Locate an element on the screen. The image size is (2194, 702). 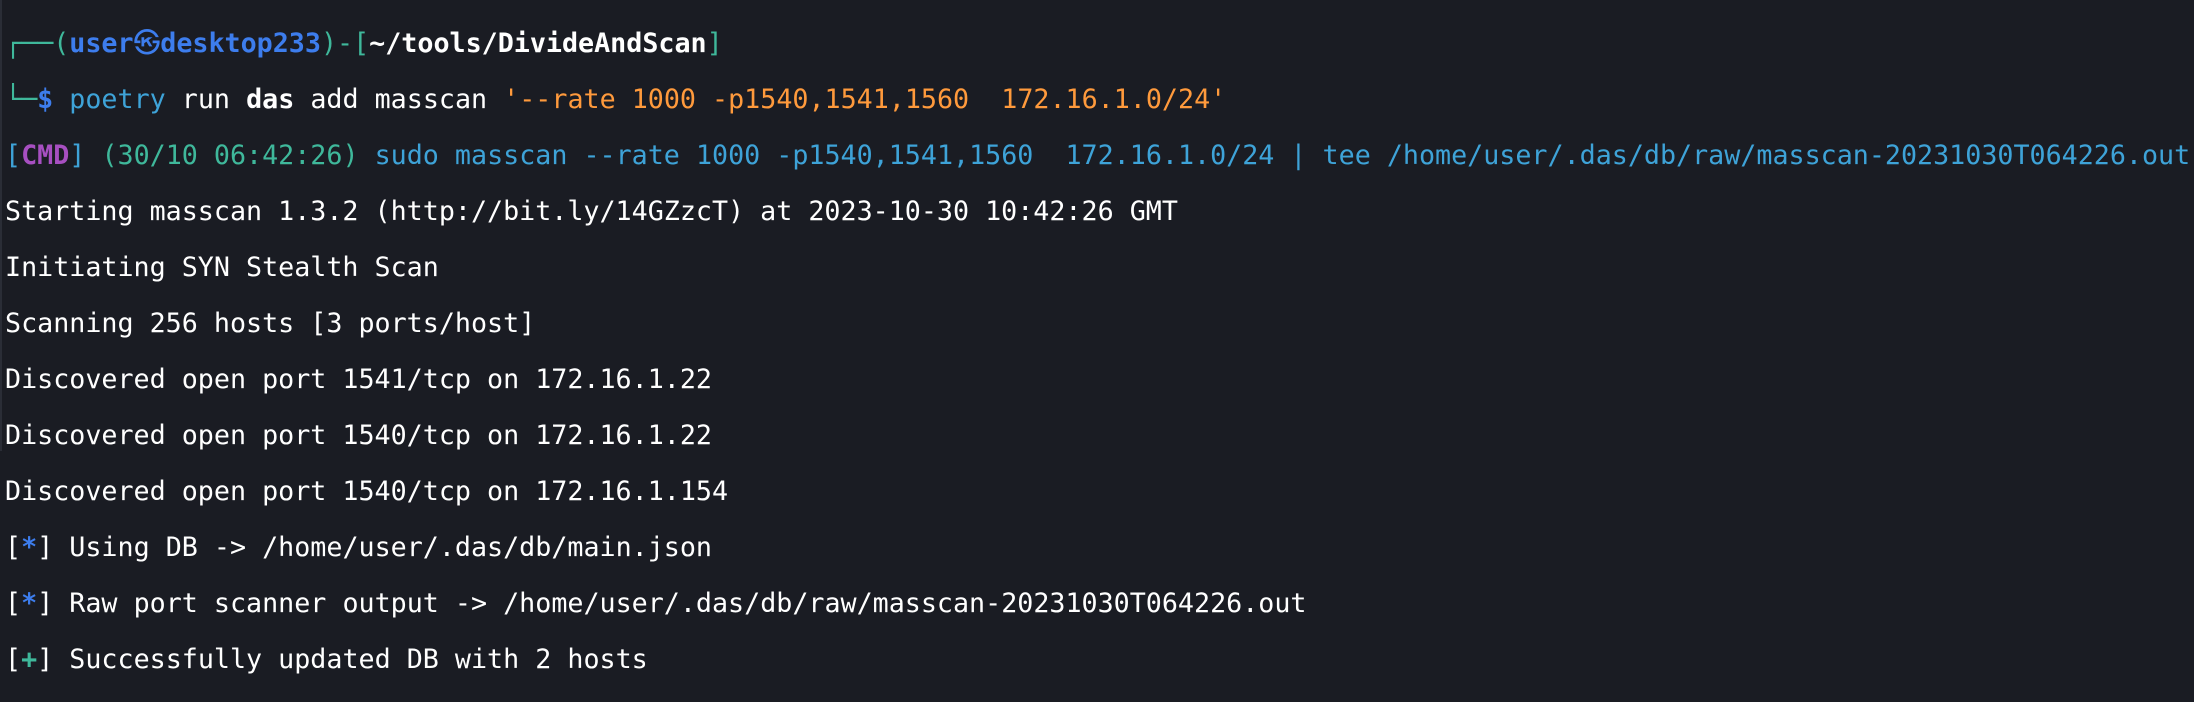
skull-icon: ㉿ is located at coordinates (147, 43).